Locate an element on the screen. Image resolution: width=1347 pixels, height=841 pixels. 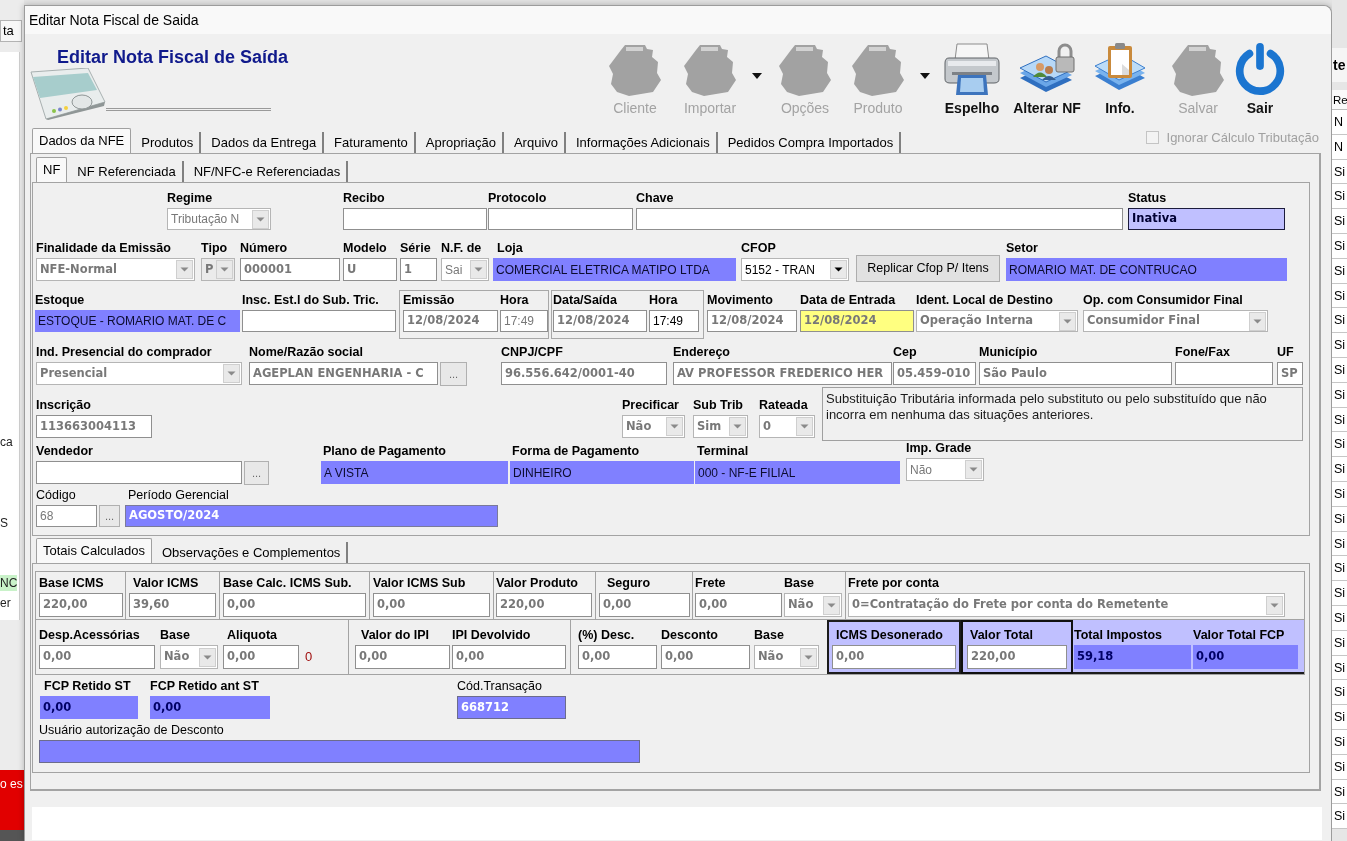
base-calc-icms-sub-label: Base Calc. ICMS Sub. is located at coordinates (287, 583).